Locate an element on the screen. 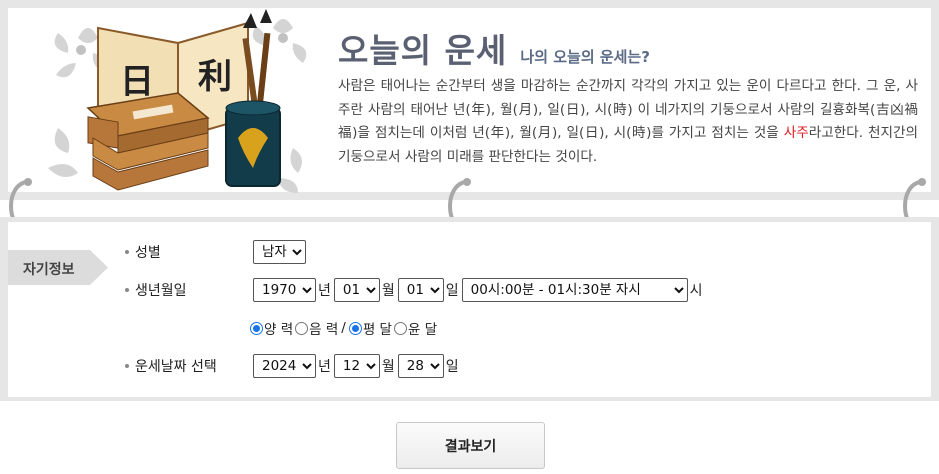  page-title: 오늘의 운세 is located at coordinates (423, 50).